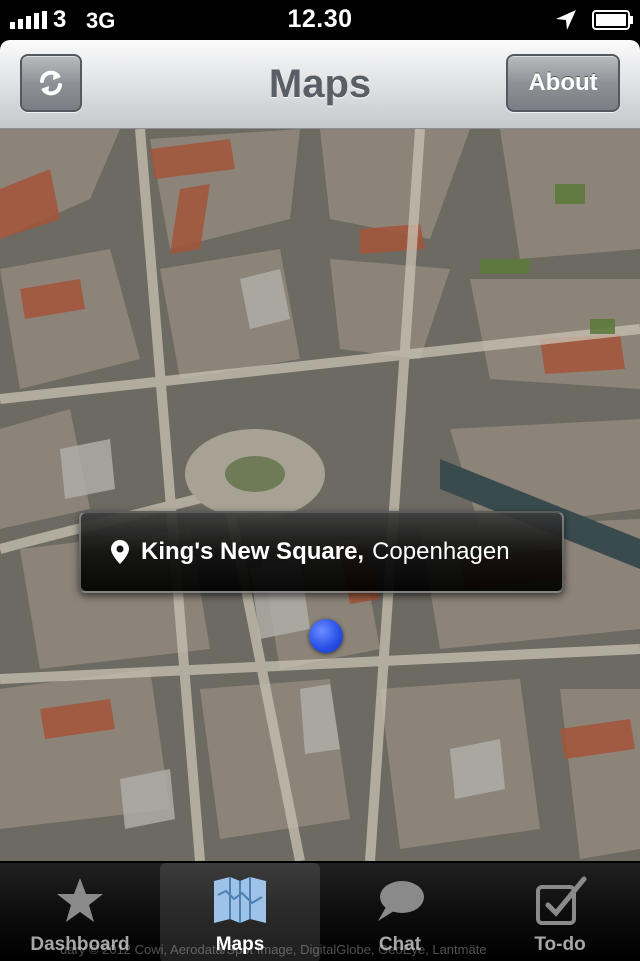  Describe the element at coordinates (612, 20) in the screenshot. I see `battery-icon` at that location.